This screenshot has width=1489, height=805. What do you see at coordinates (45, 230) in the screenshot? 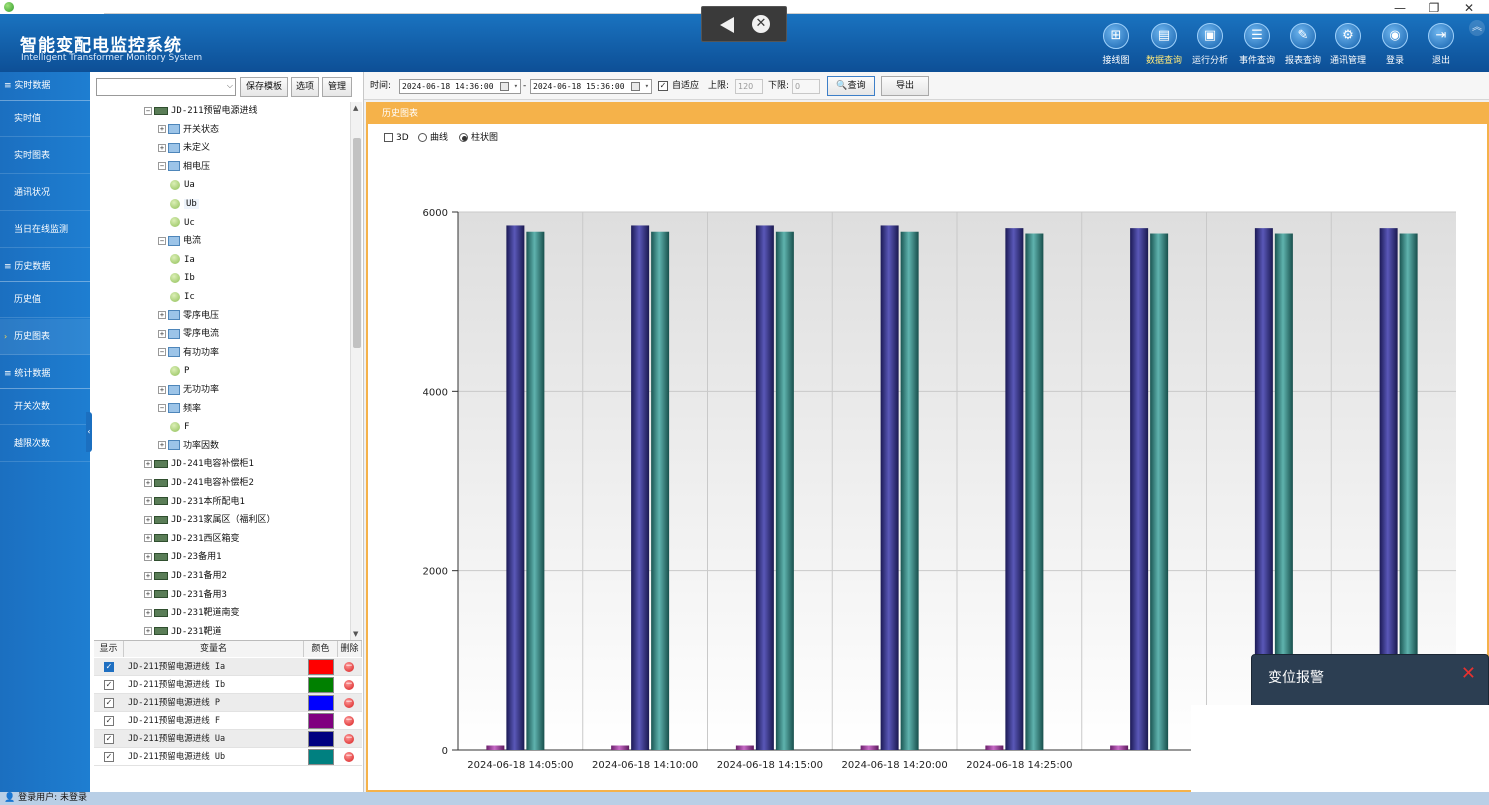
I see `sidebar-item: 当日在线监测` at bounding box center [45, 230].